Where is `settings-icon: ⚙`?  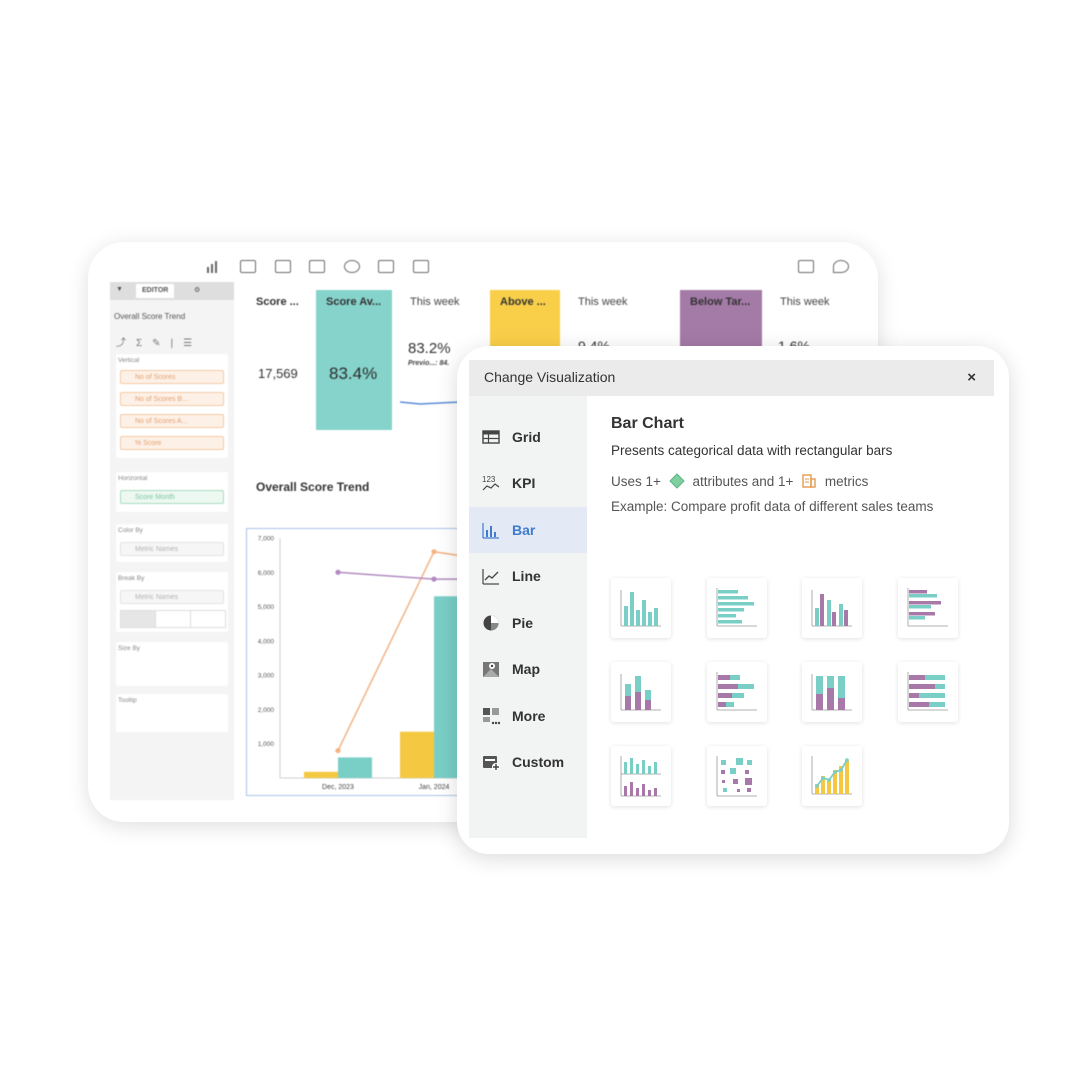 settings-icon: ⚙ is located at coordinates (197, 290).